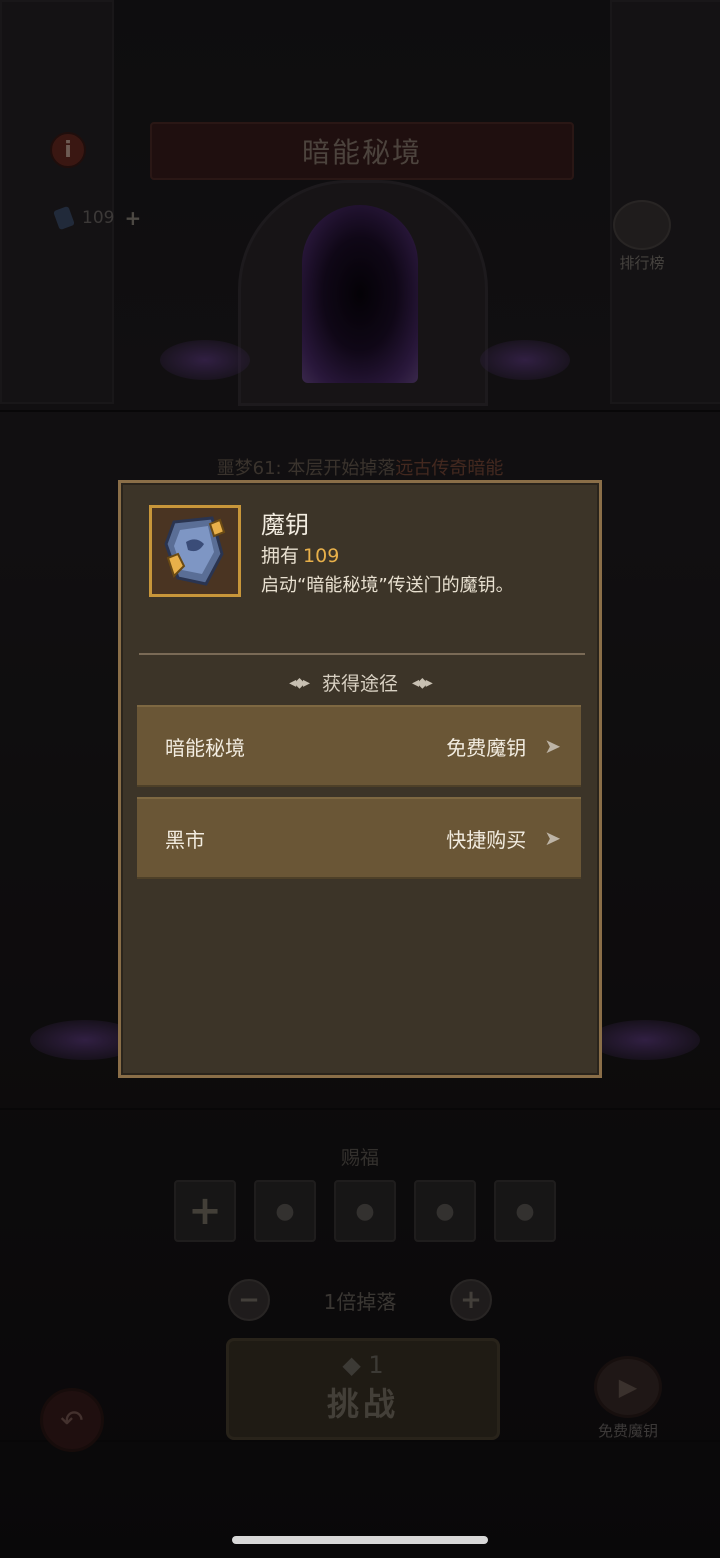  What do you see at coordinates (361, 684) in the screenshot?
I see `sources-title: ◂◆▸ 获得途径 ◂◆▸` at bounding box center [361, 684].